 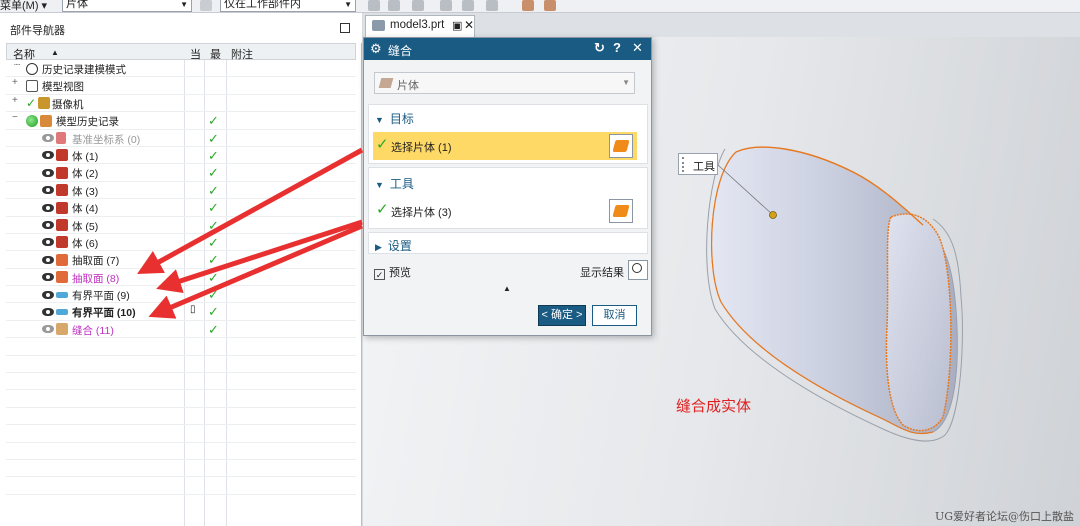 I want to click on arrow-to-bounded-plane, so click(x=255, y=271).